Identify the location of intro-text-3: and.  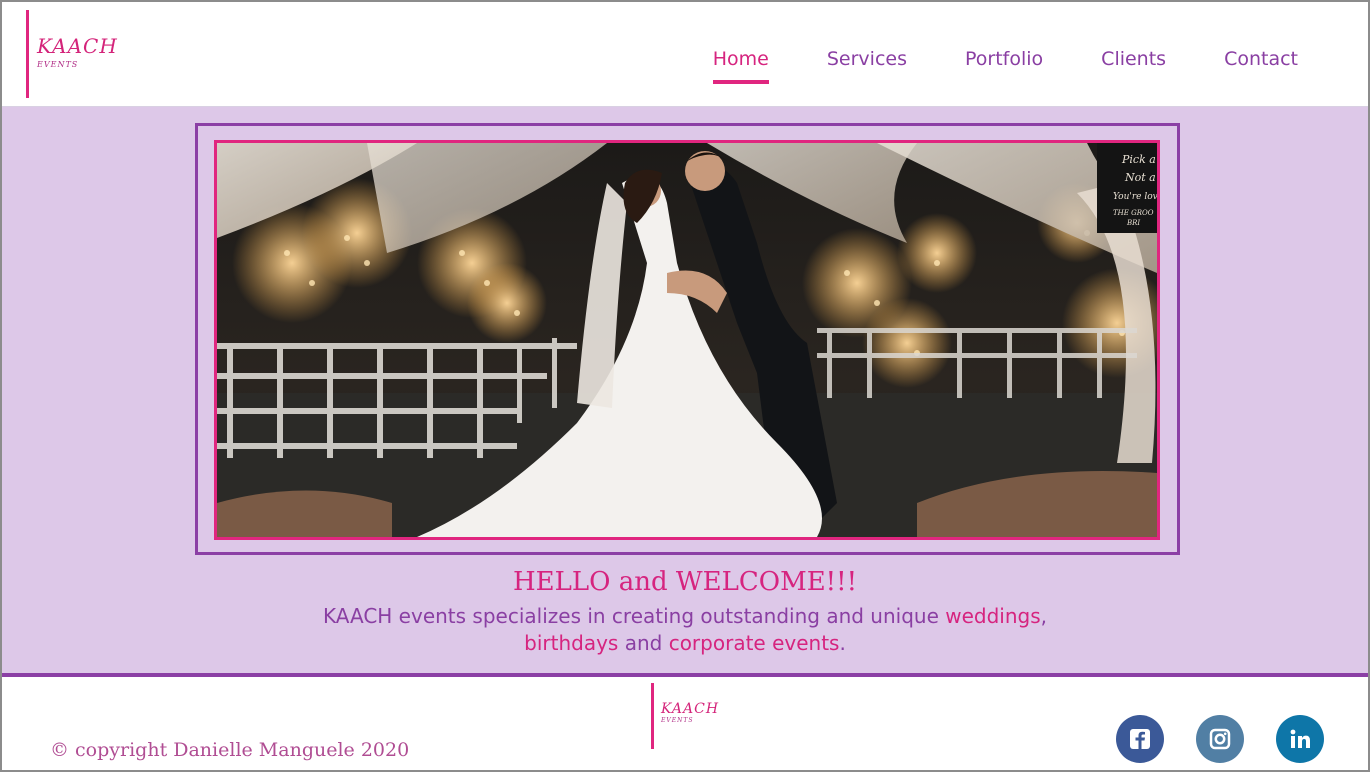
(643, 643).